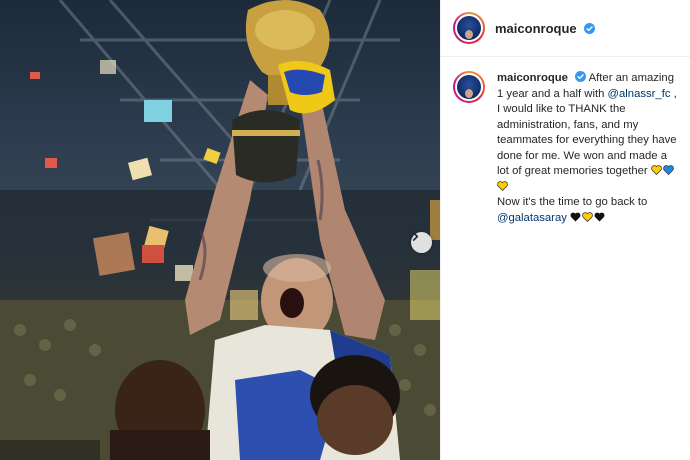 This screenshot has height=460, width=690. I want to click on header-username: maiconroque, so click(545, 28).